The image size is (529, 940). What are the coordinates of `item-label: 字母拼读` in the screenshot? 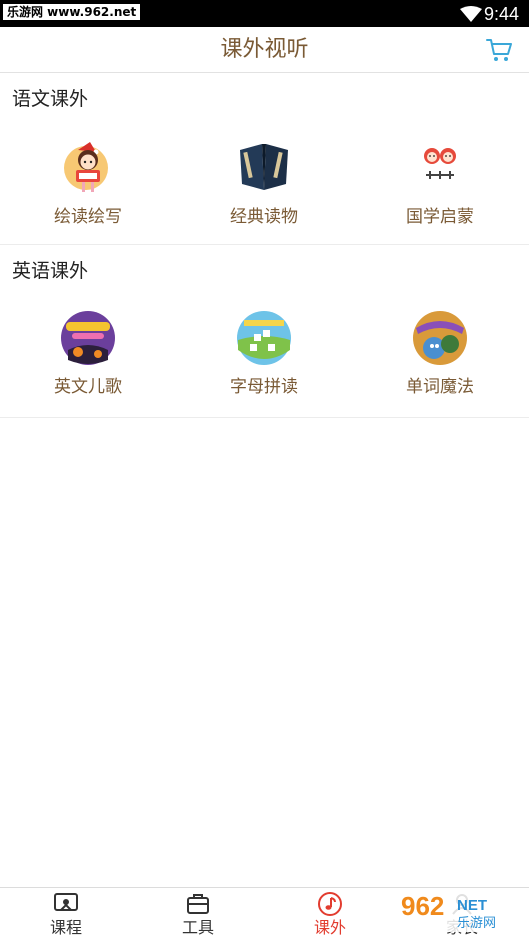 It's located at (264, 387).